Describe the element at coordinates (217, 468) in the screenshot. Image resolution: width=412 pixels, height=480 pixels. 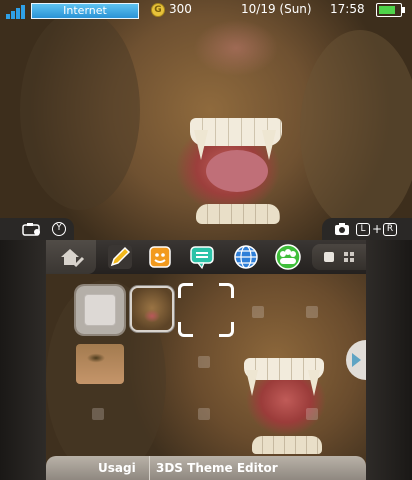
I see `selected-title: 3DS Theme Editor` at that location.